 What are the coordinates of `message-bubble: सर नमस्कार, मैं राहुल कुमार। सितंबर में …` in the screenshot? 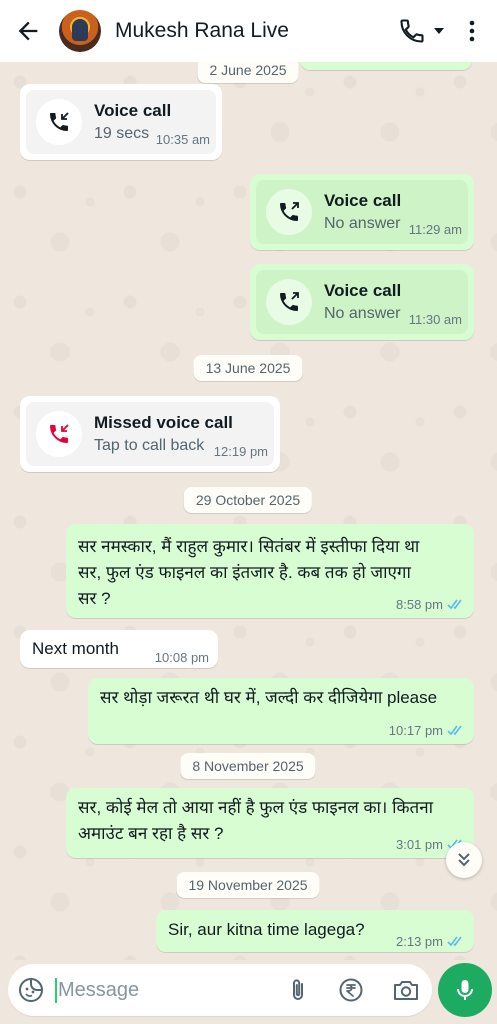 It's located at (270, 571).